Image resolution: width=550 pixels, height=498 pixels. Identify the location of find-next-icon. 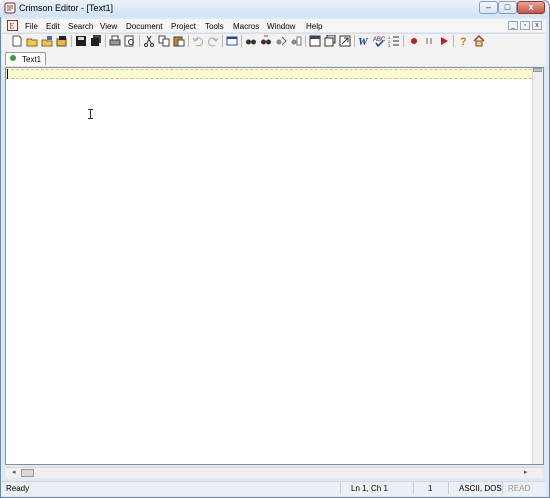
(266, 41).